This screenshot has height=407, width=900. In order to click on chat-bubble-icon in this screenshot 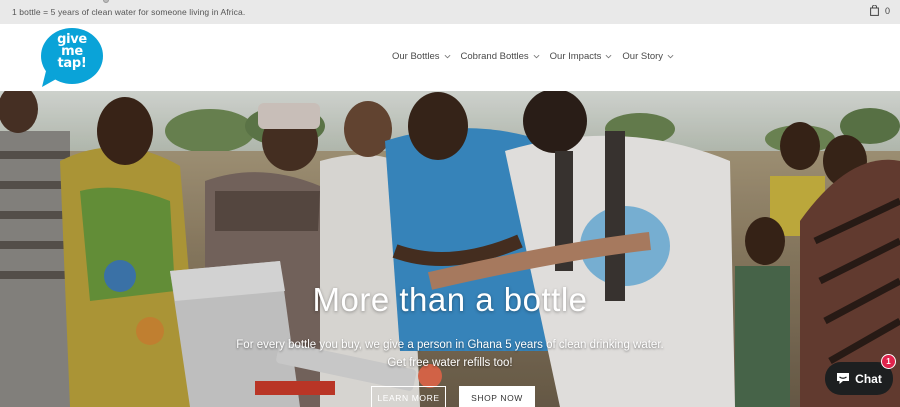, I will do `click(843, 378)`.